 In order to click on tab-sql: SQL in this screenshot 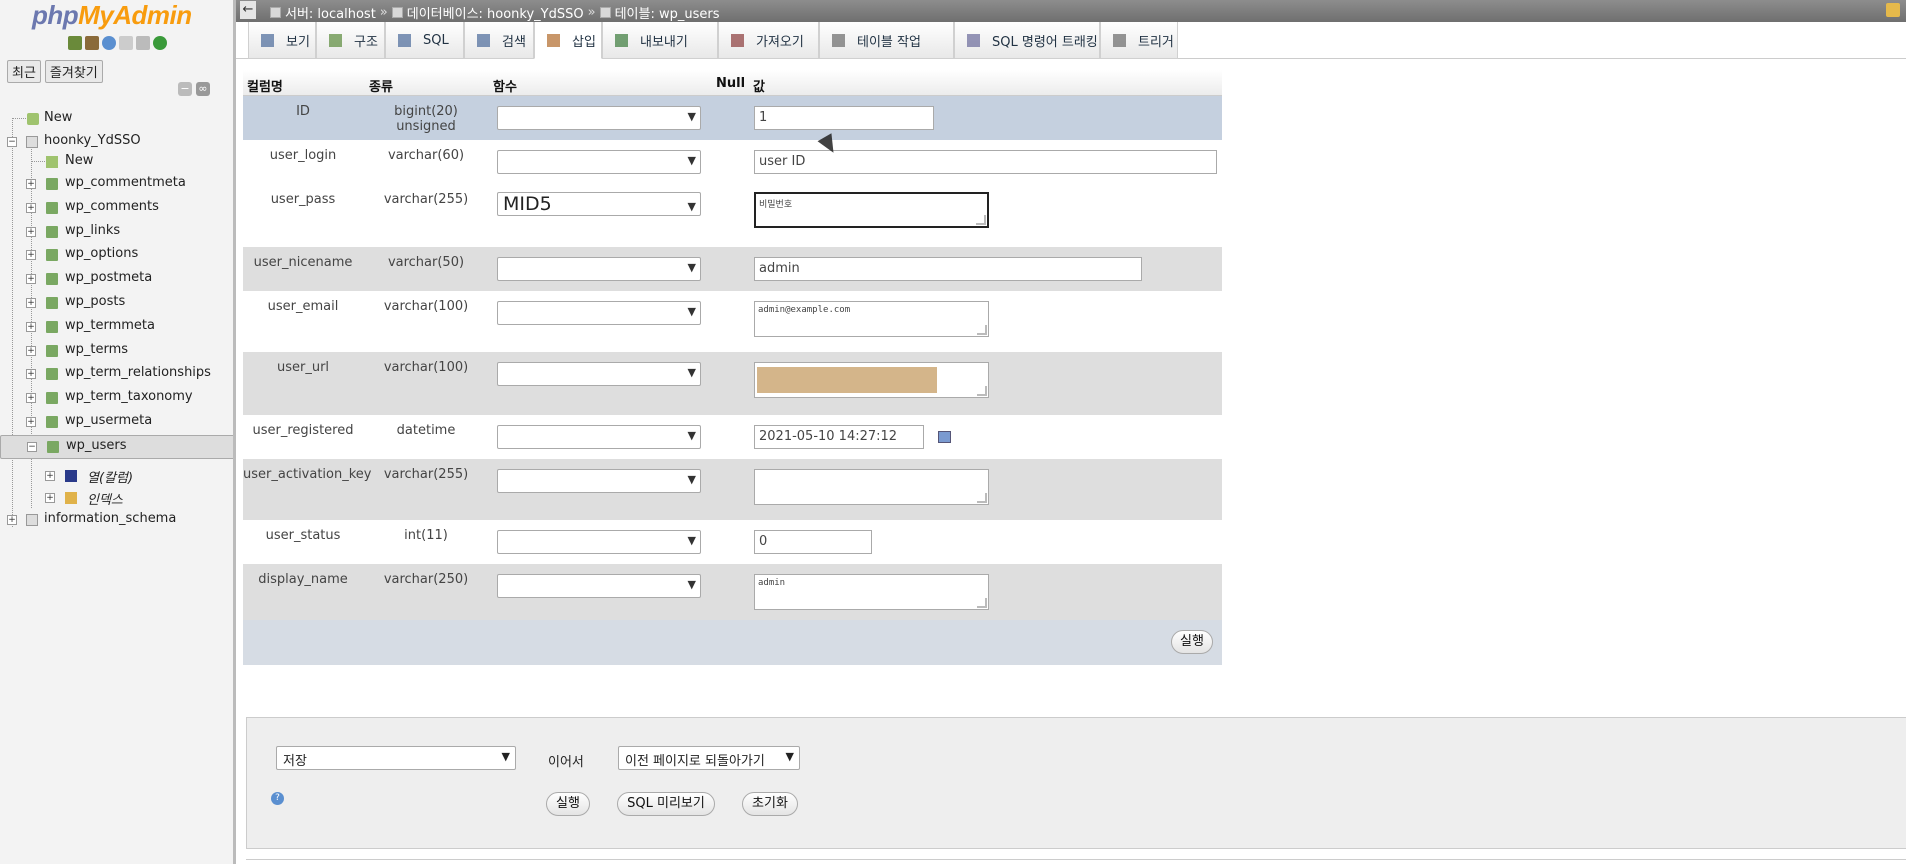, I will do `click(424, 40)`.